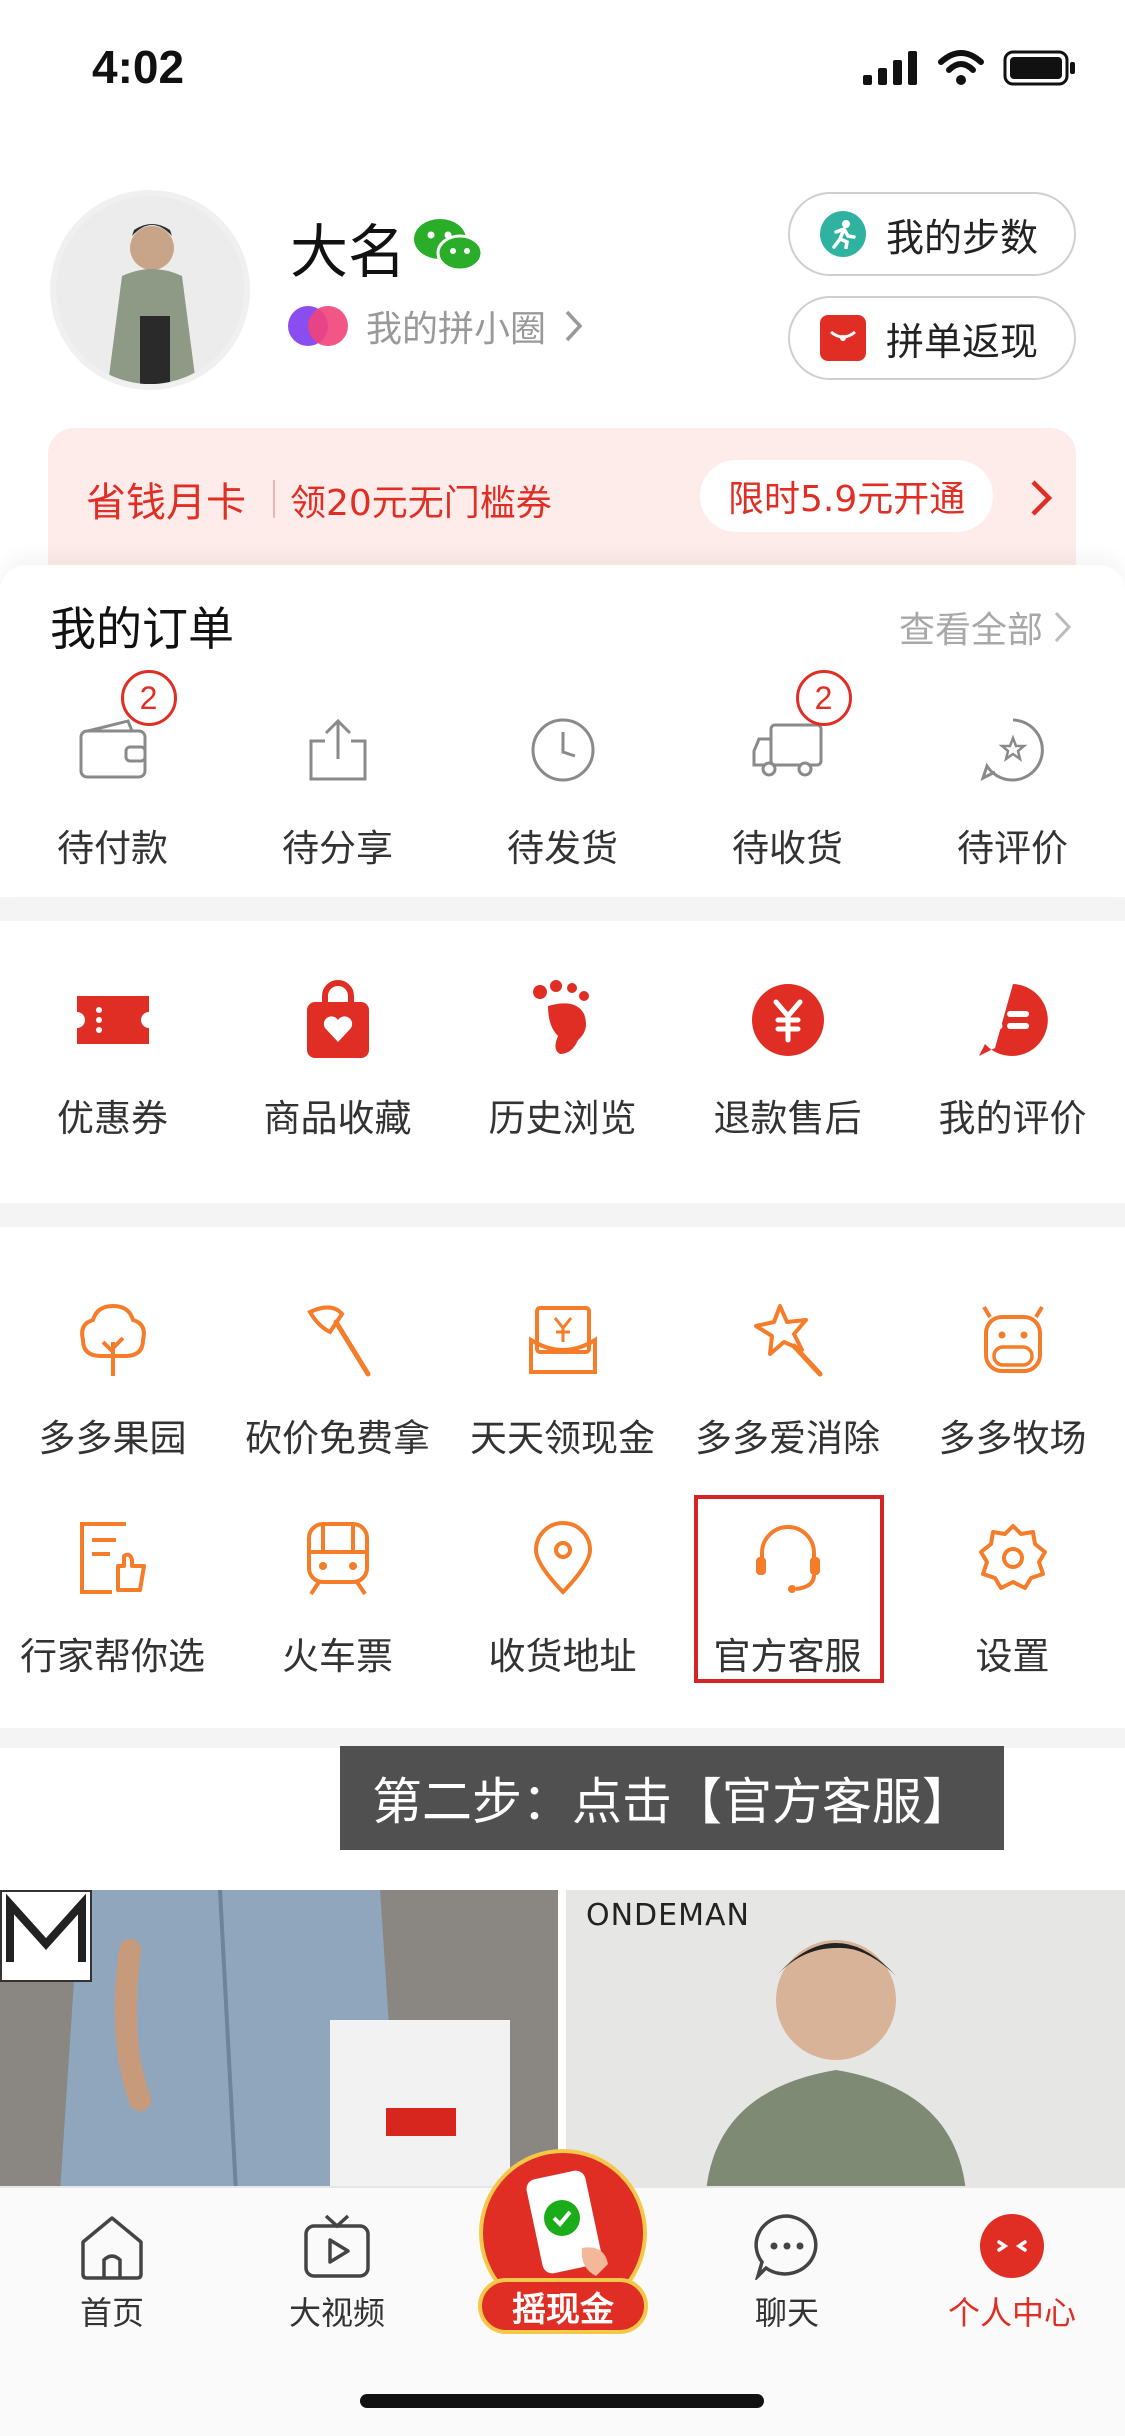 The height and width of the screenshot is (2436, 1125). I want to click on coupons-item: 优惠券, so click(112, 1056).